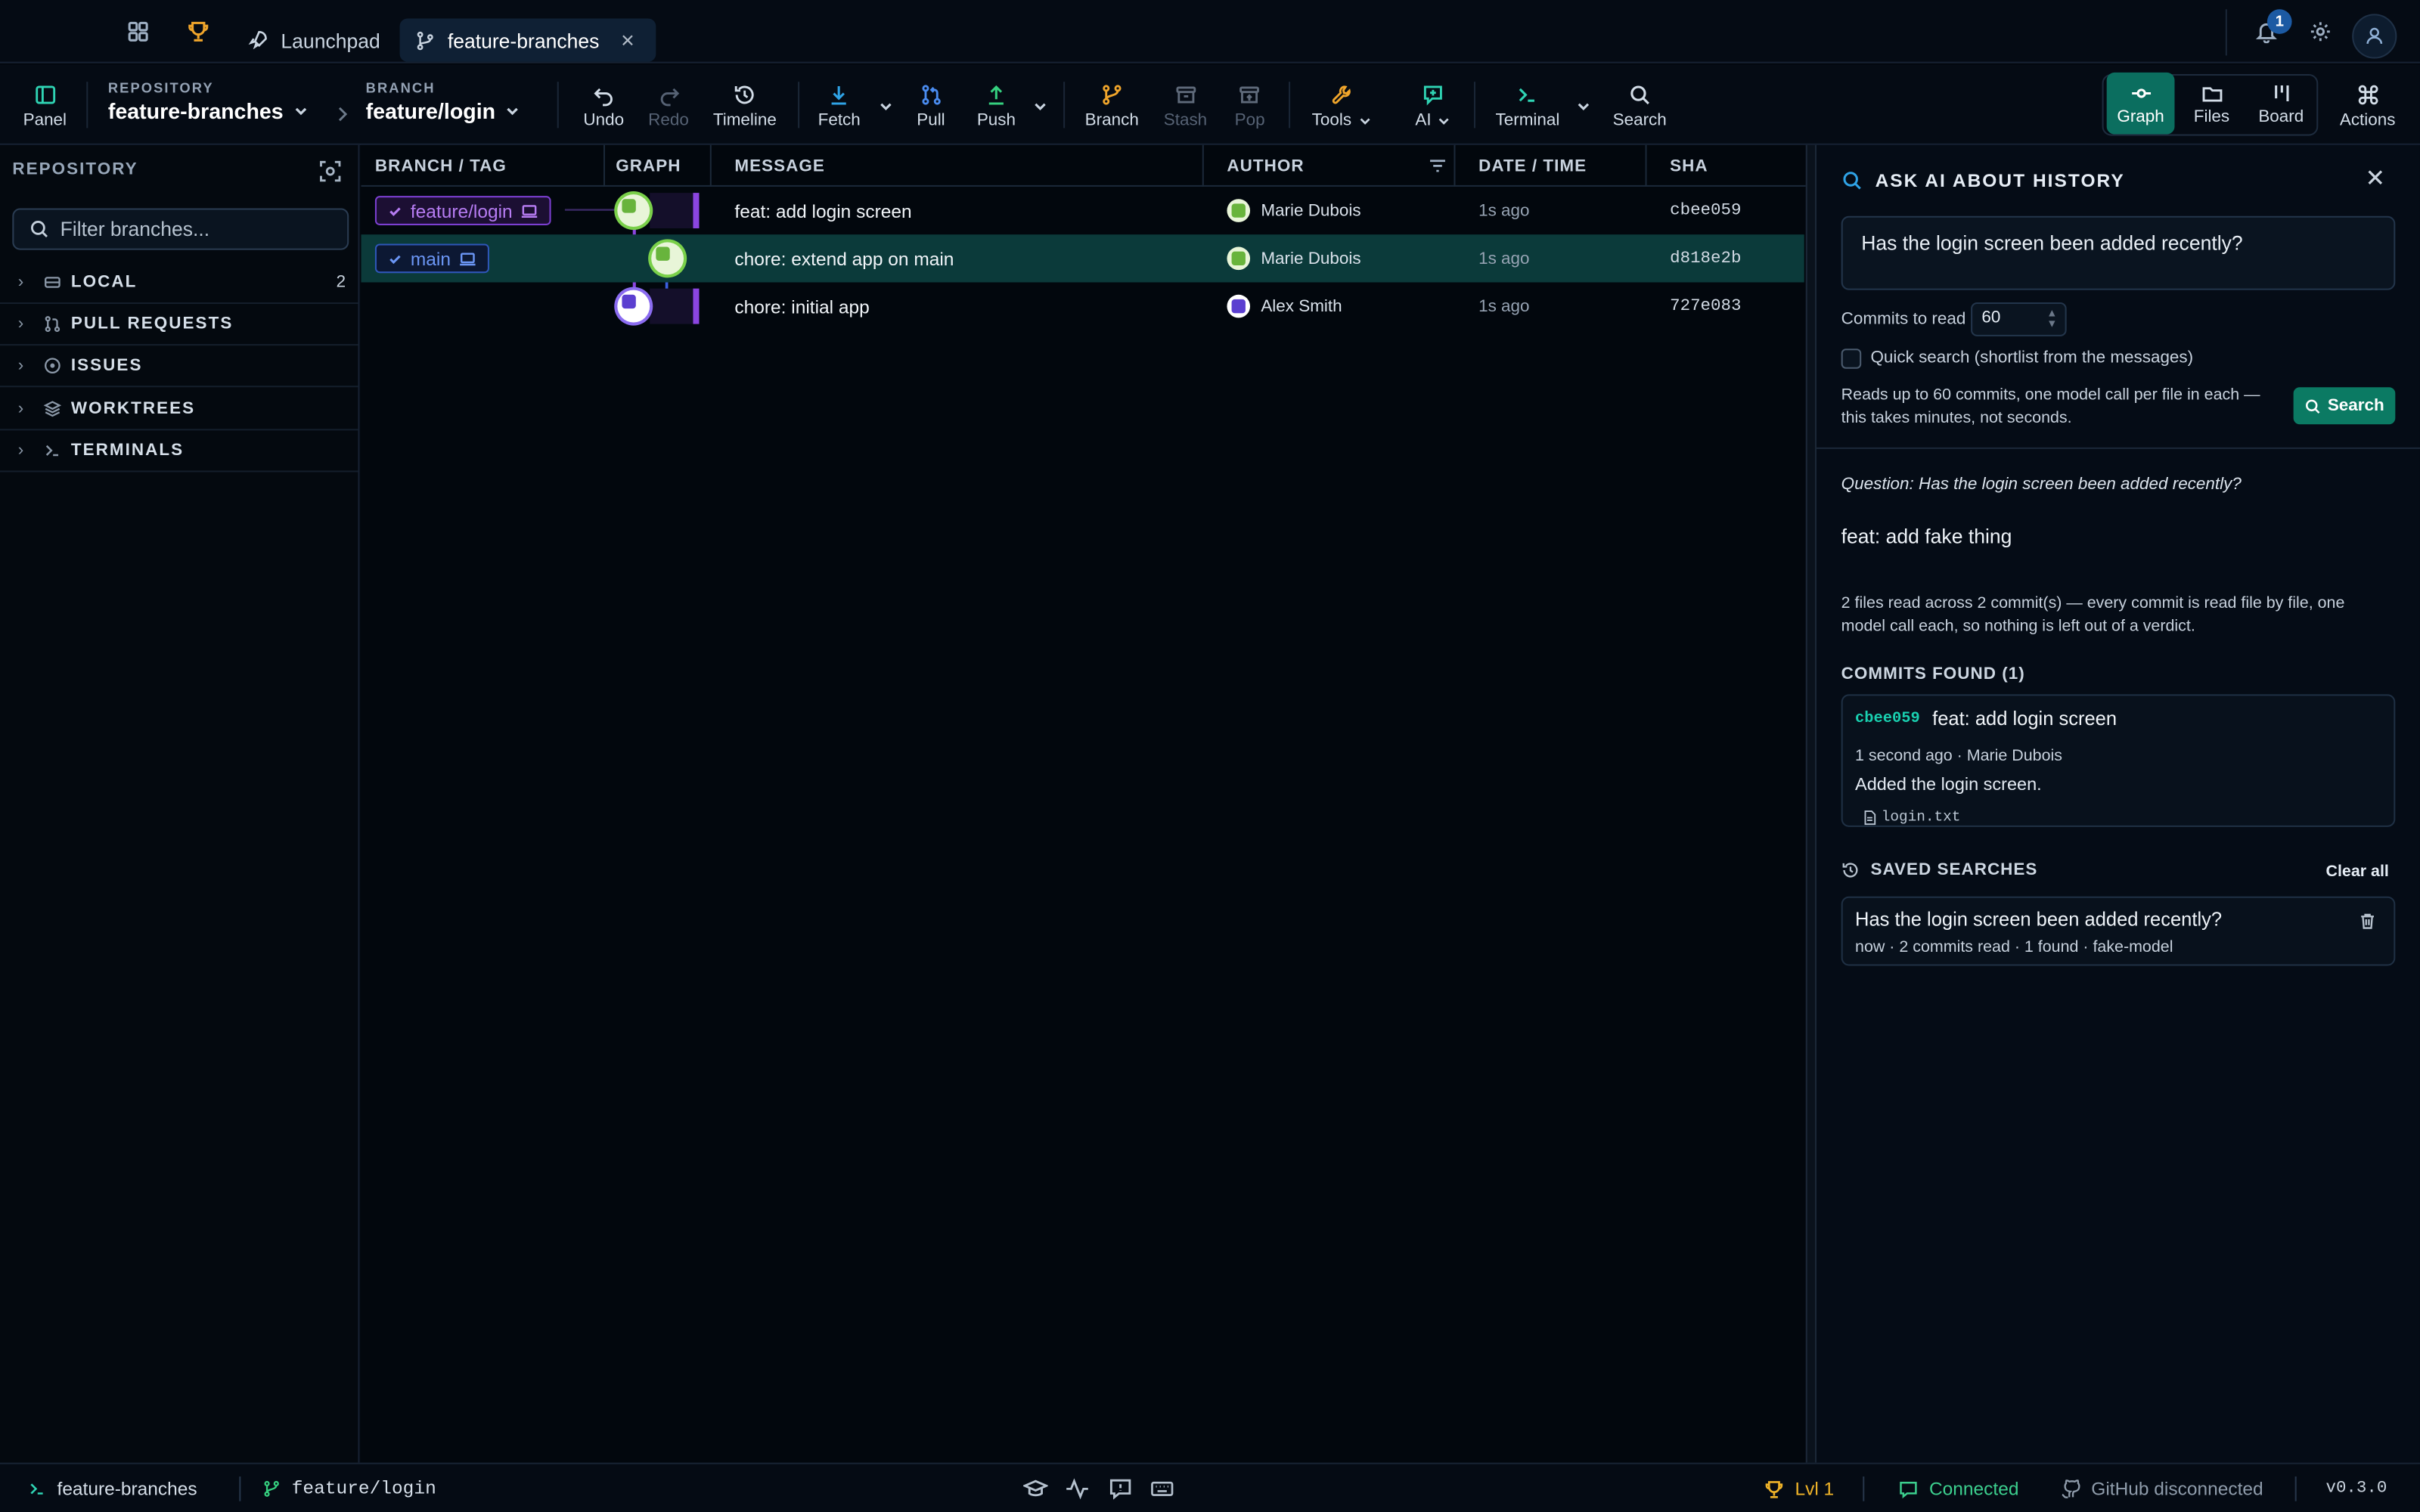 The height and width of the screenshot is (1512, 2420). Describe the element at coordinates (603, 105) in the screenshot. I see `undo-button: Undo` at that location.